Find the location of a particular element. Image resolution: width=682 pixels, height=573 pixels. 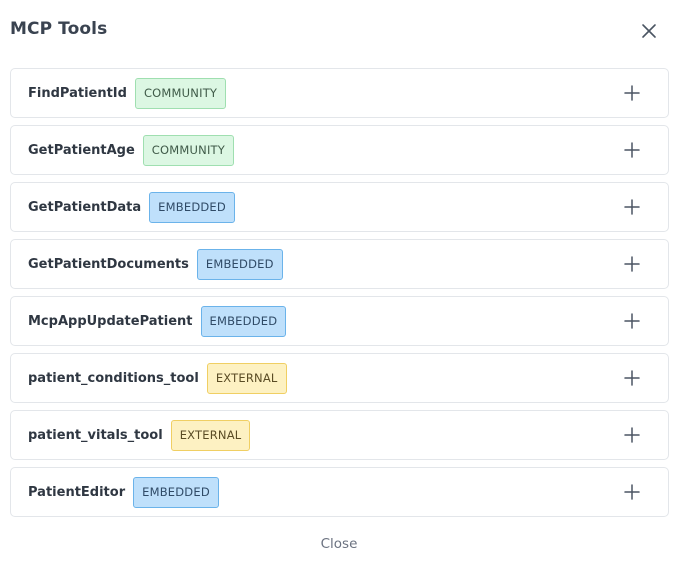

close-icon is located at coordinates (649, 31).